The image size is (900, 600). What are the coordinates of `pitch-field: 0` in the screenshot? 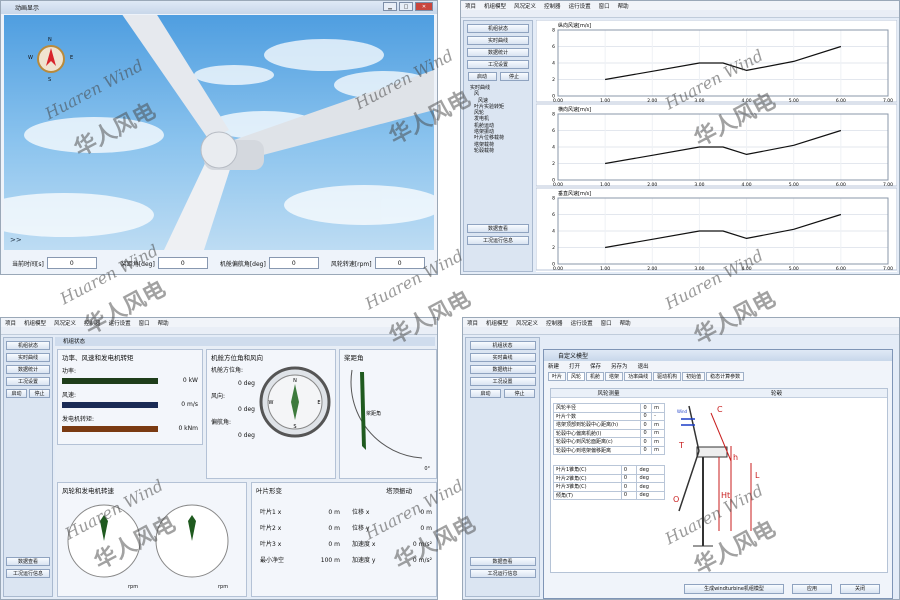 It's located at (182, 263).